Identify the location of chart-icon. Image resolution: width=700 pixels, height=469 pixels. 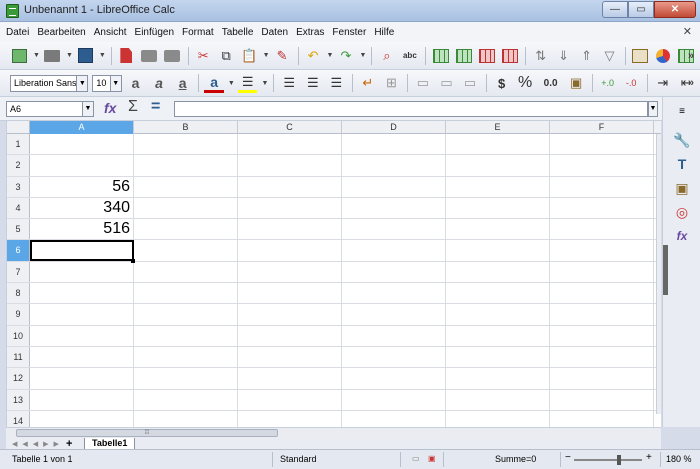
(663, 56).